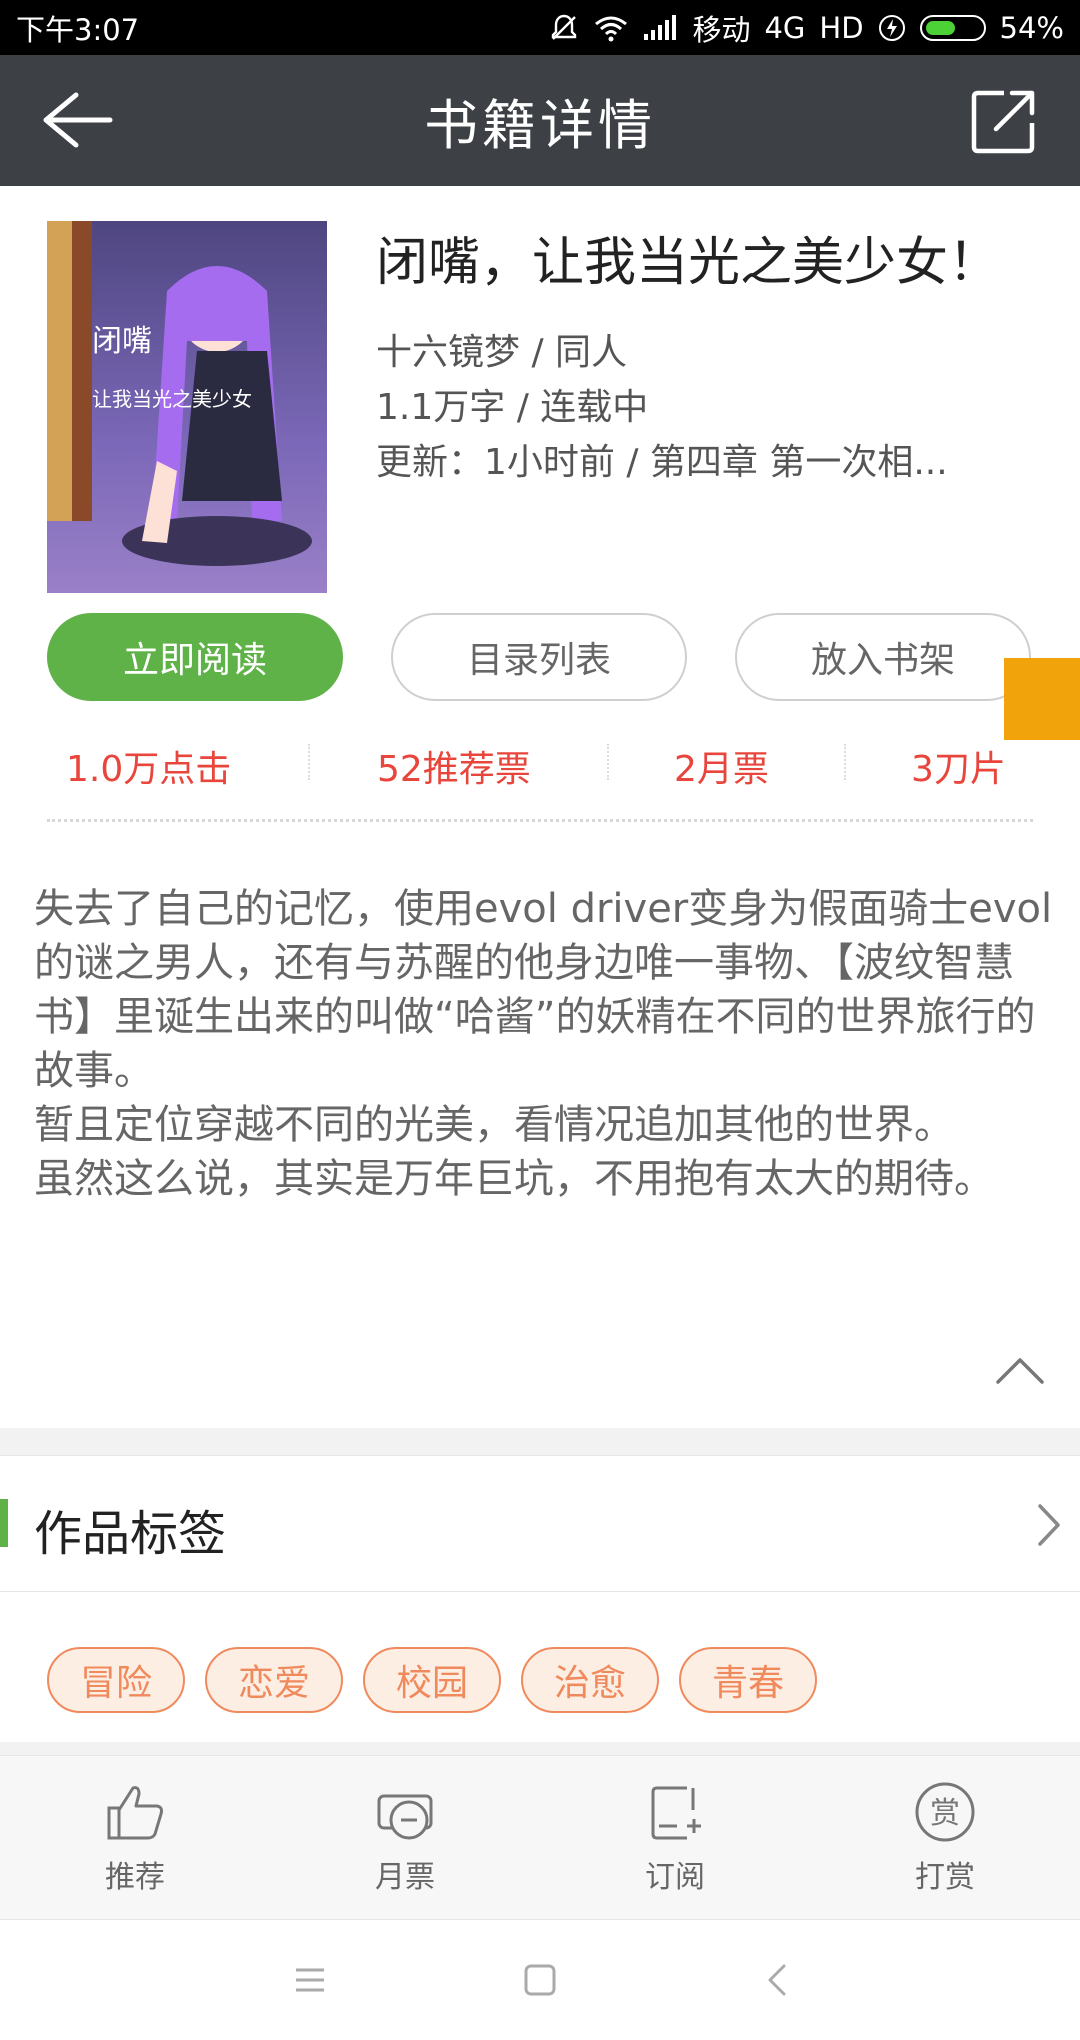  I want to click on bottom-action-bar: 推荐 月票 订阅 赏 打赏, so click(540, 1837).